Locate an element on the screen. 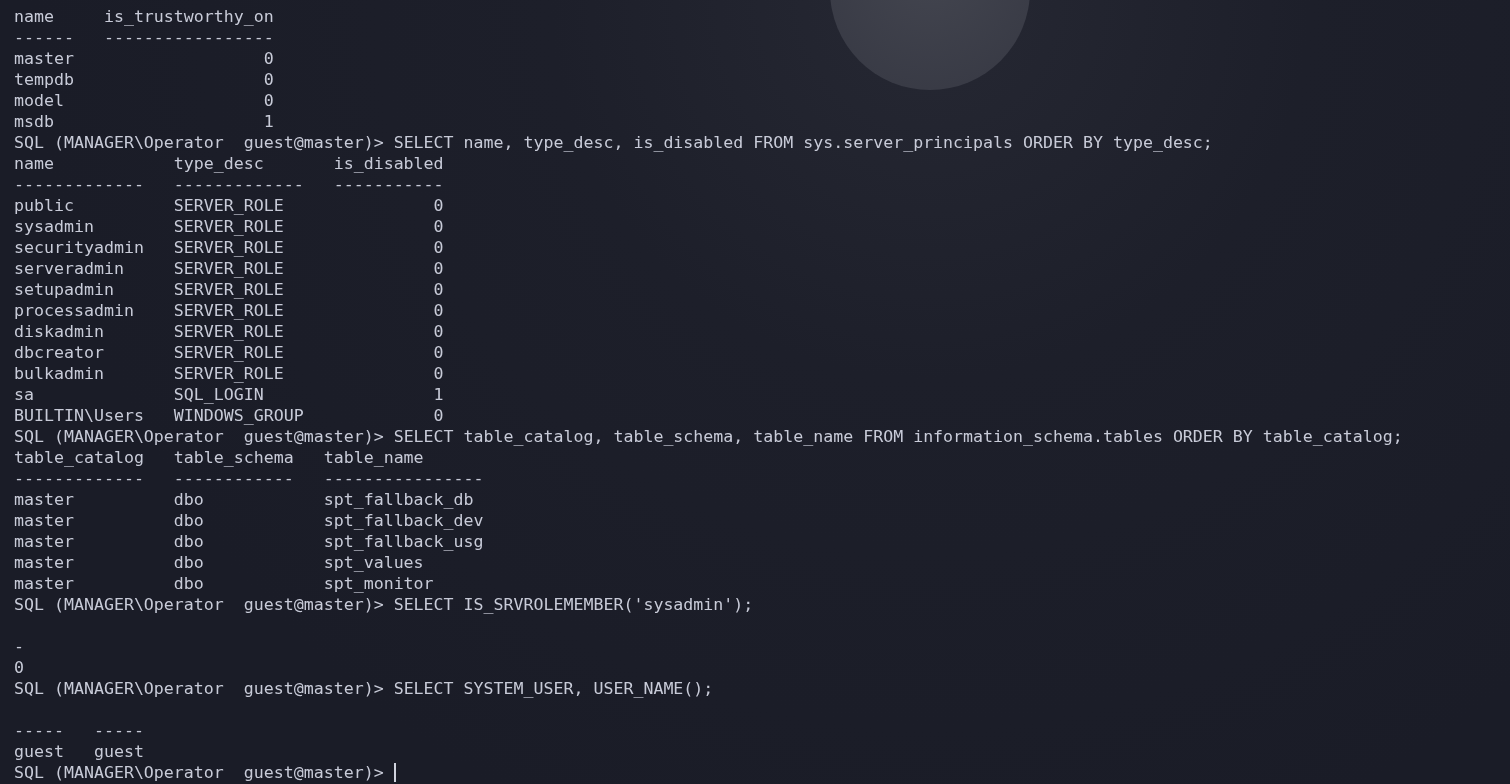  output-line: dbcreator SERVER_ROLE 0 is located at coordinates (229, 352).